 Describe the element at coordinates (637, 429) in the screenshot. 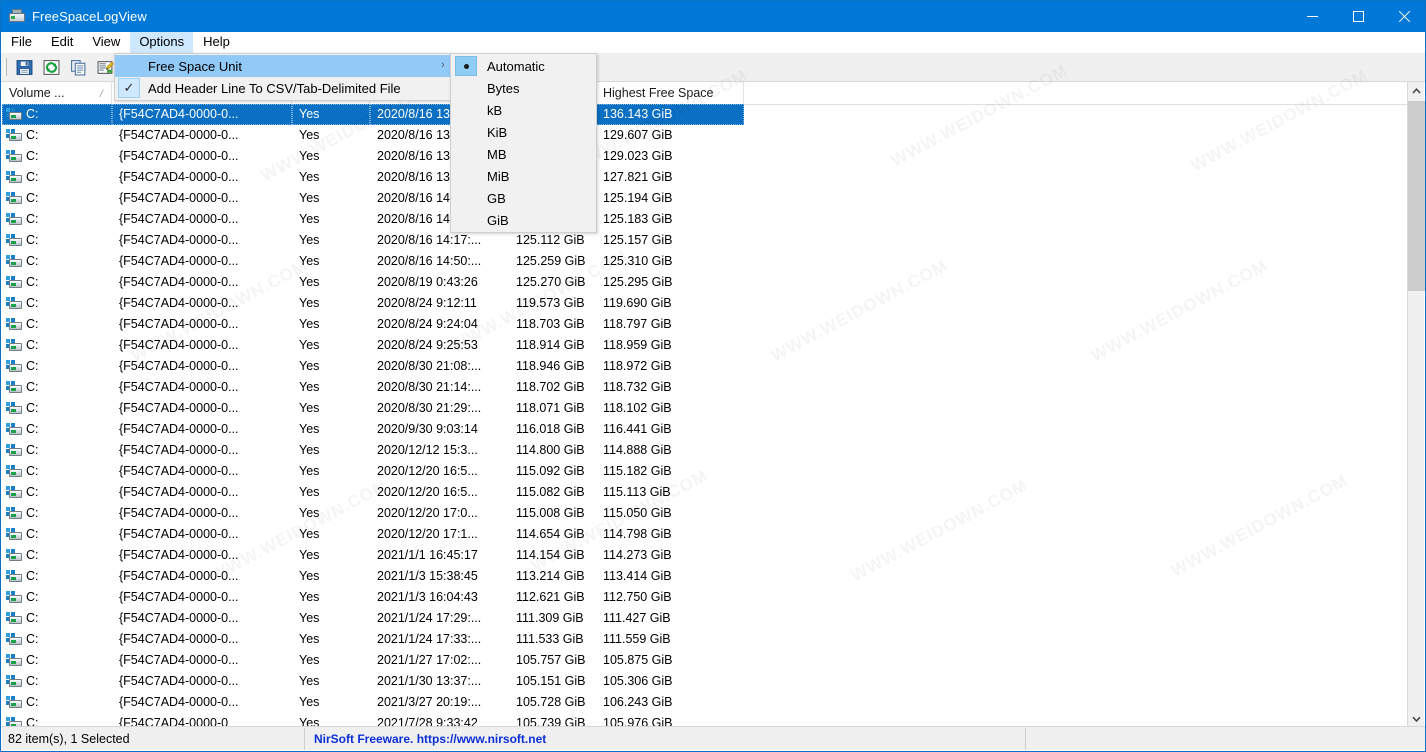

I see `cell-highest-free-space: 116.441 GiB` at that location.